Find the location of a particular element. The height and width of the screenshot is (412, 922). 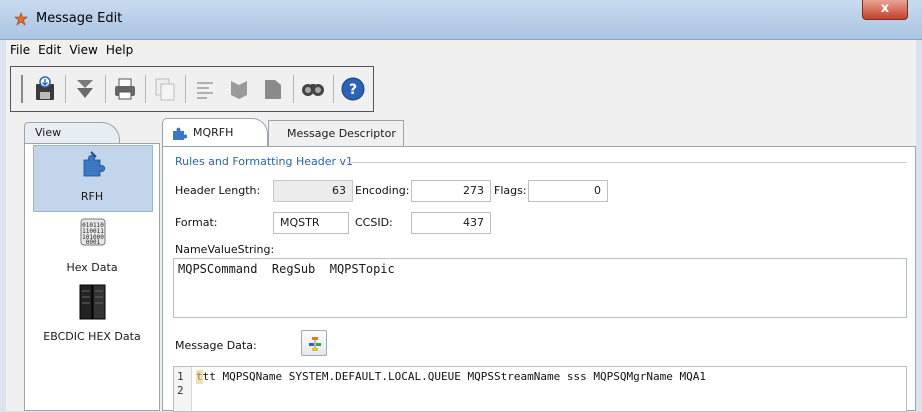

group-title: Rules and Formatting Header v1 is located at coordinates (264, 161).